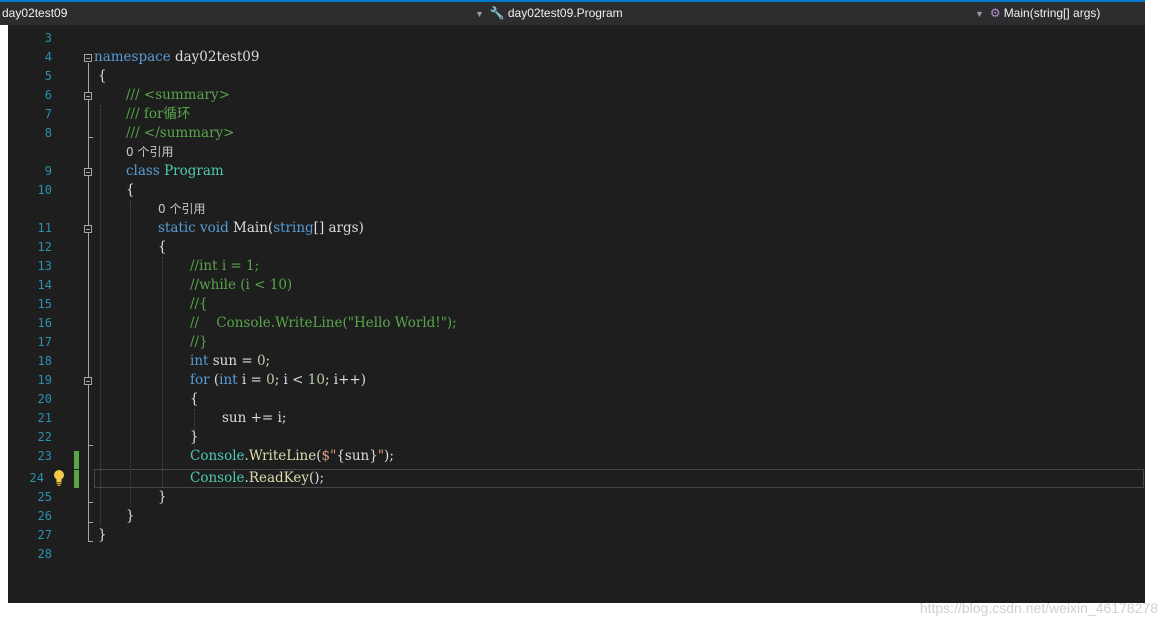  I want to click on code-line-11: static void Main(string[] args), so click(261, 228).